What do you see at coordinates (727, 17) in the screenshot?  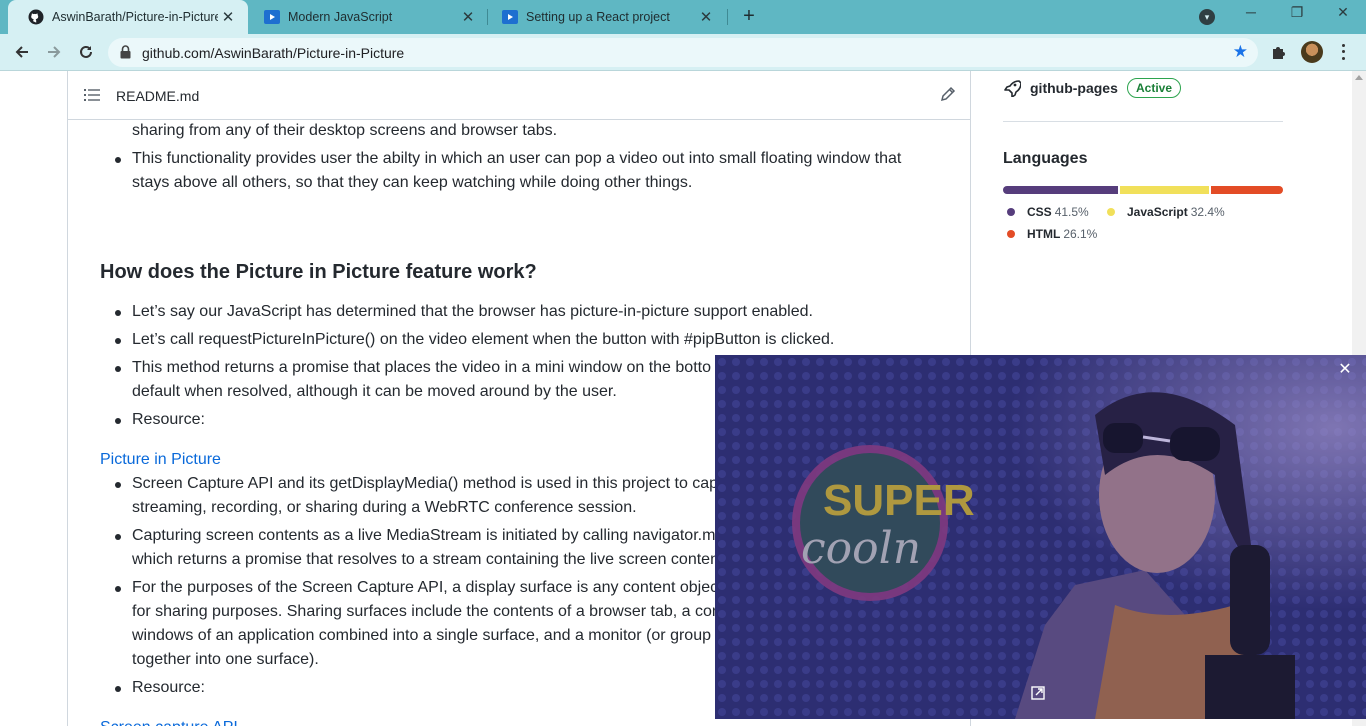 I see `tab-separator` at bounding box center [727, 17].